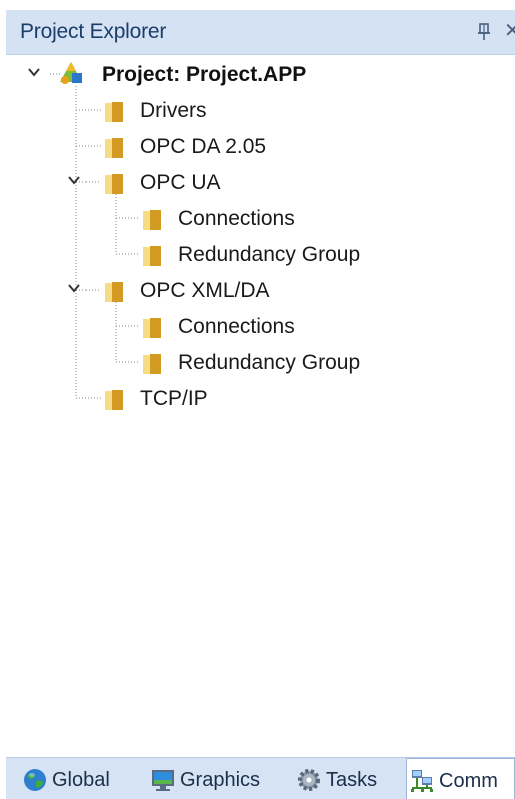 Image resolution: width=515 pixels, height=799 pixels. I want to click on globe-icon, so click(35, 780).